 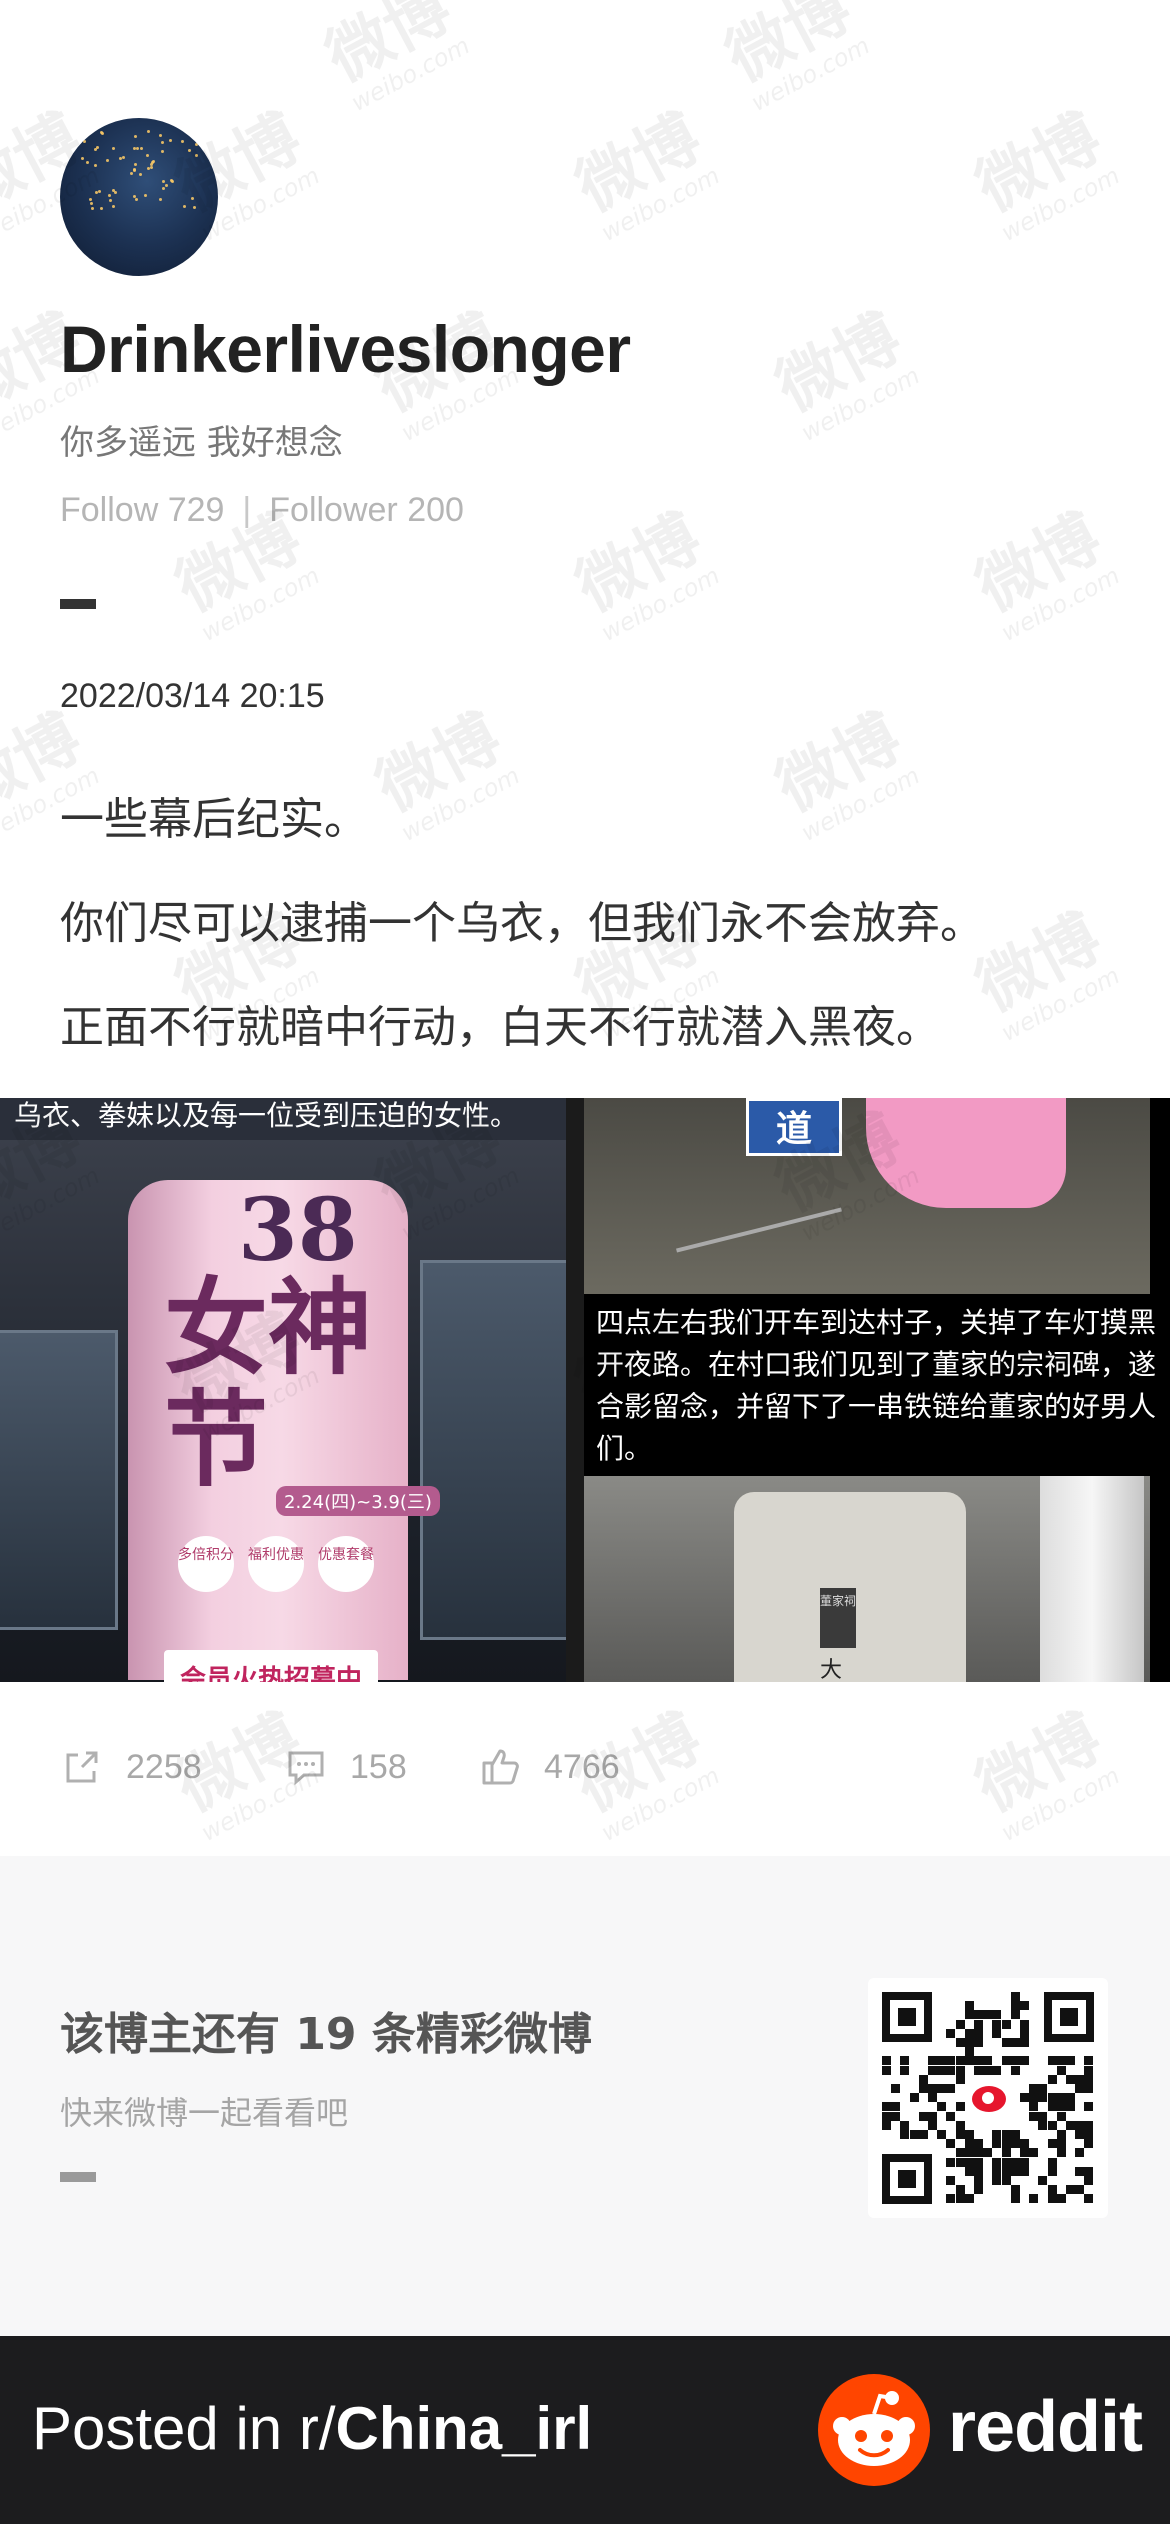 What do you see at coordinates (164, 1766) in the screenshot?
I see `repost-count: 2258` at bounding box center [164, 1766].